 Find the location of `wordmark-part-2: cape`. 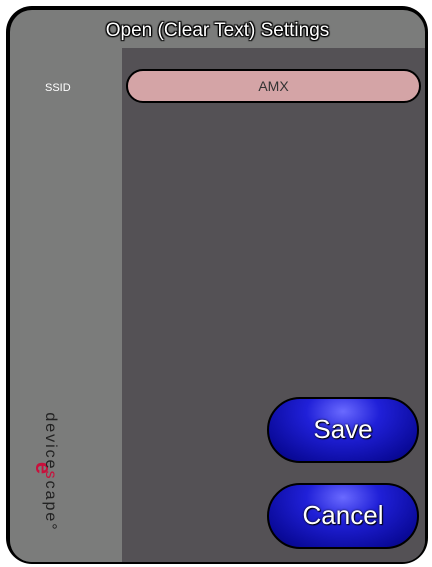

wordmark-part-2: cape is located at coordinates (50, 502).